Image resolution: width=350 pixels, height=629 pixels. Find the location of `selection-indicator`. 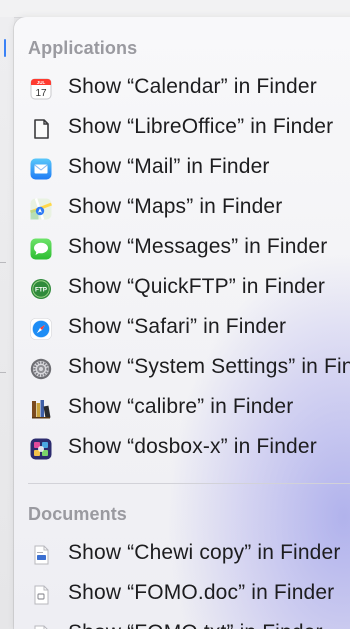

selection-indicator is located at coordinates (5, 48).